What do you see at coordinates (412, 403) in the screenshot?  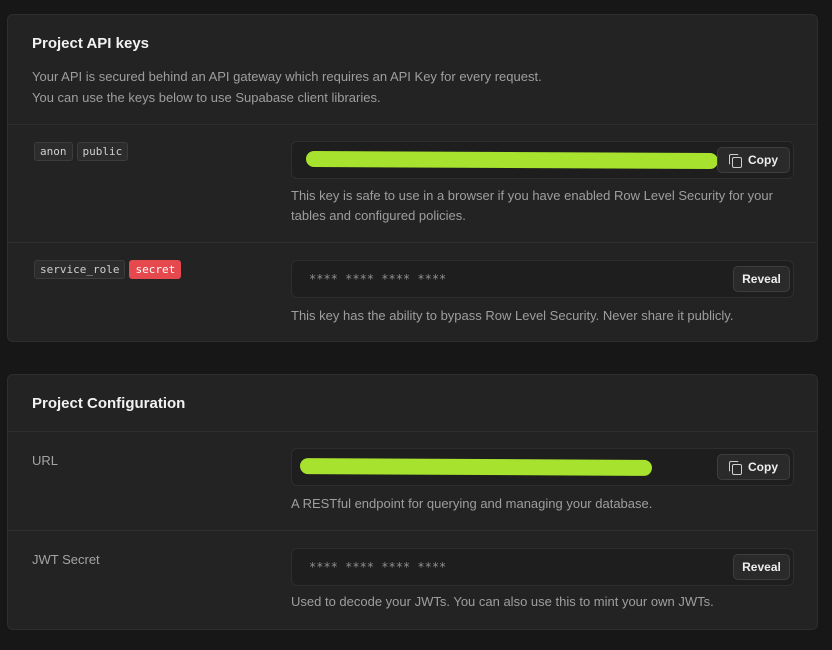 I see `project-configuration-header: Project Configuration` at bounding box center [412, 403].